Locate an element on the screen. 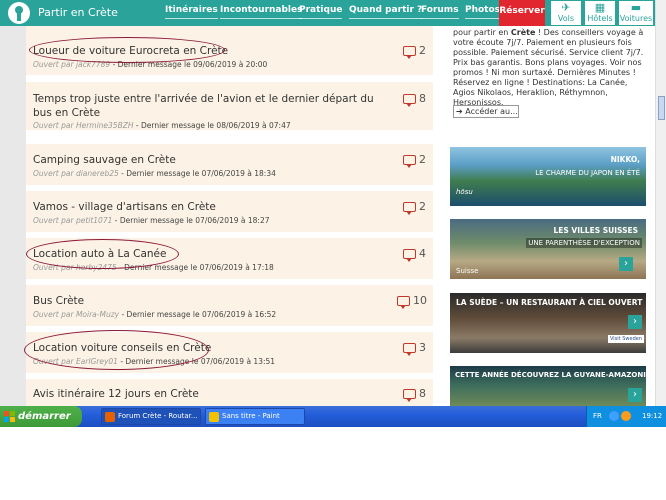 The width and height of the screenshot is (666, 500). nav-itineraires: Itinéraires is located at coordinates (191, 12).